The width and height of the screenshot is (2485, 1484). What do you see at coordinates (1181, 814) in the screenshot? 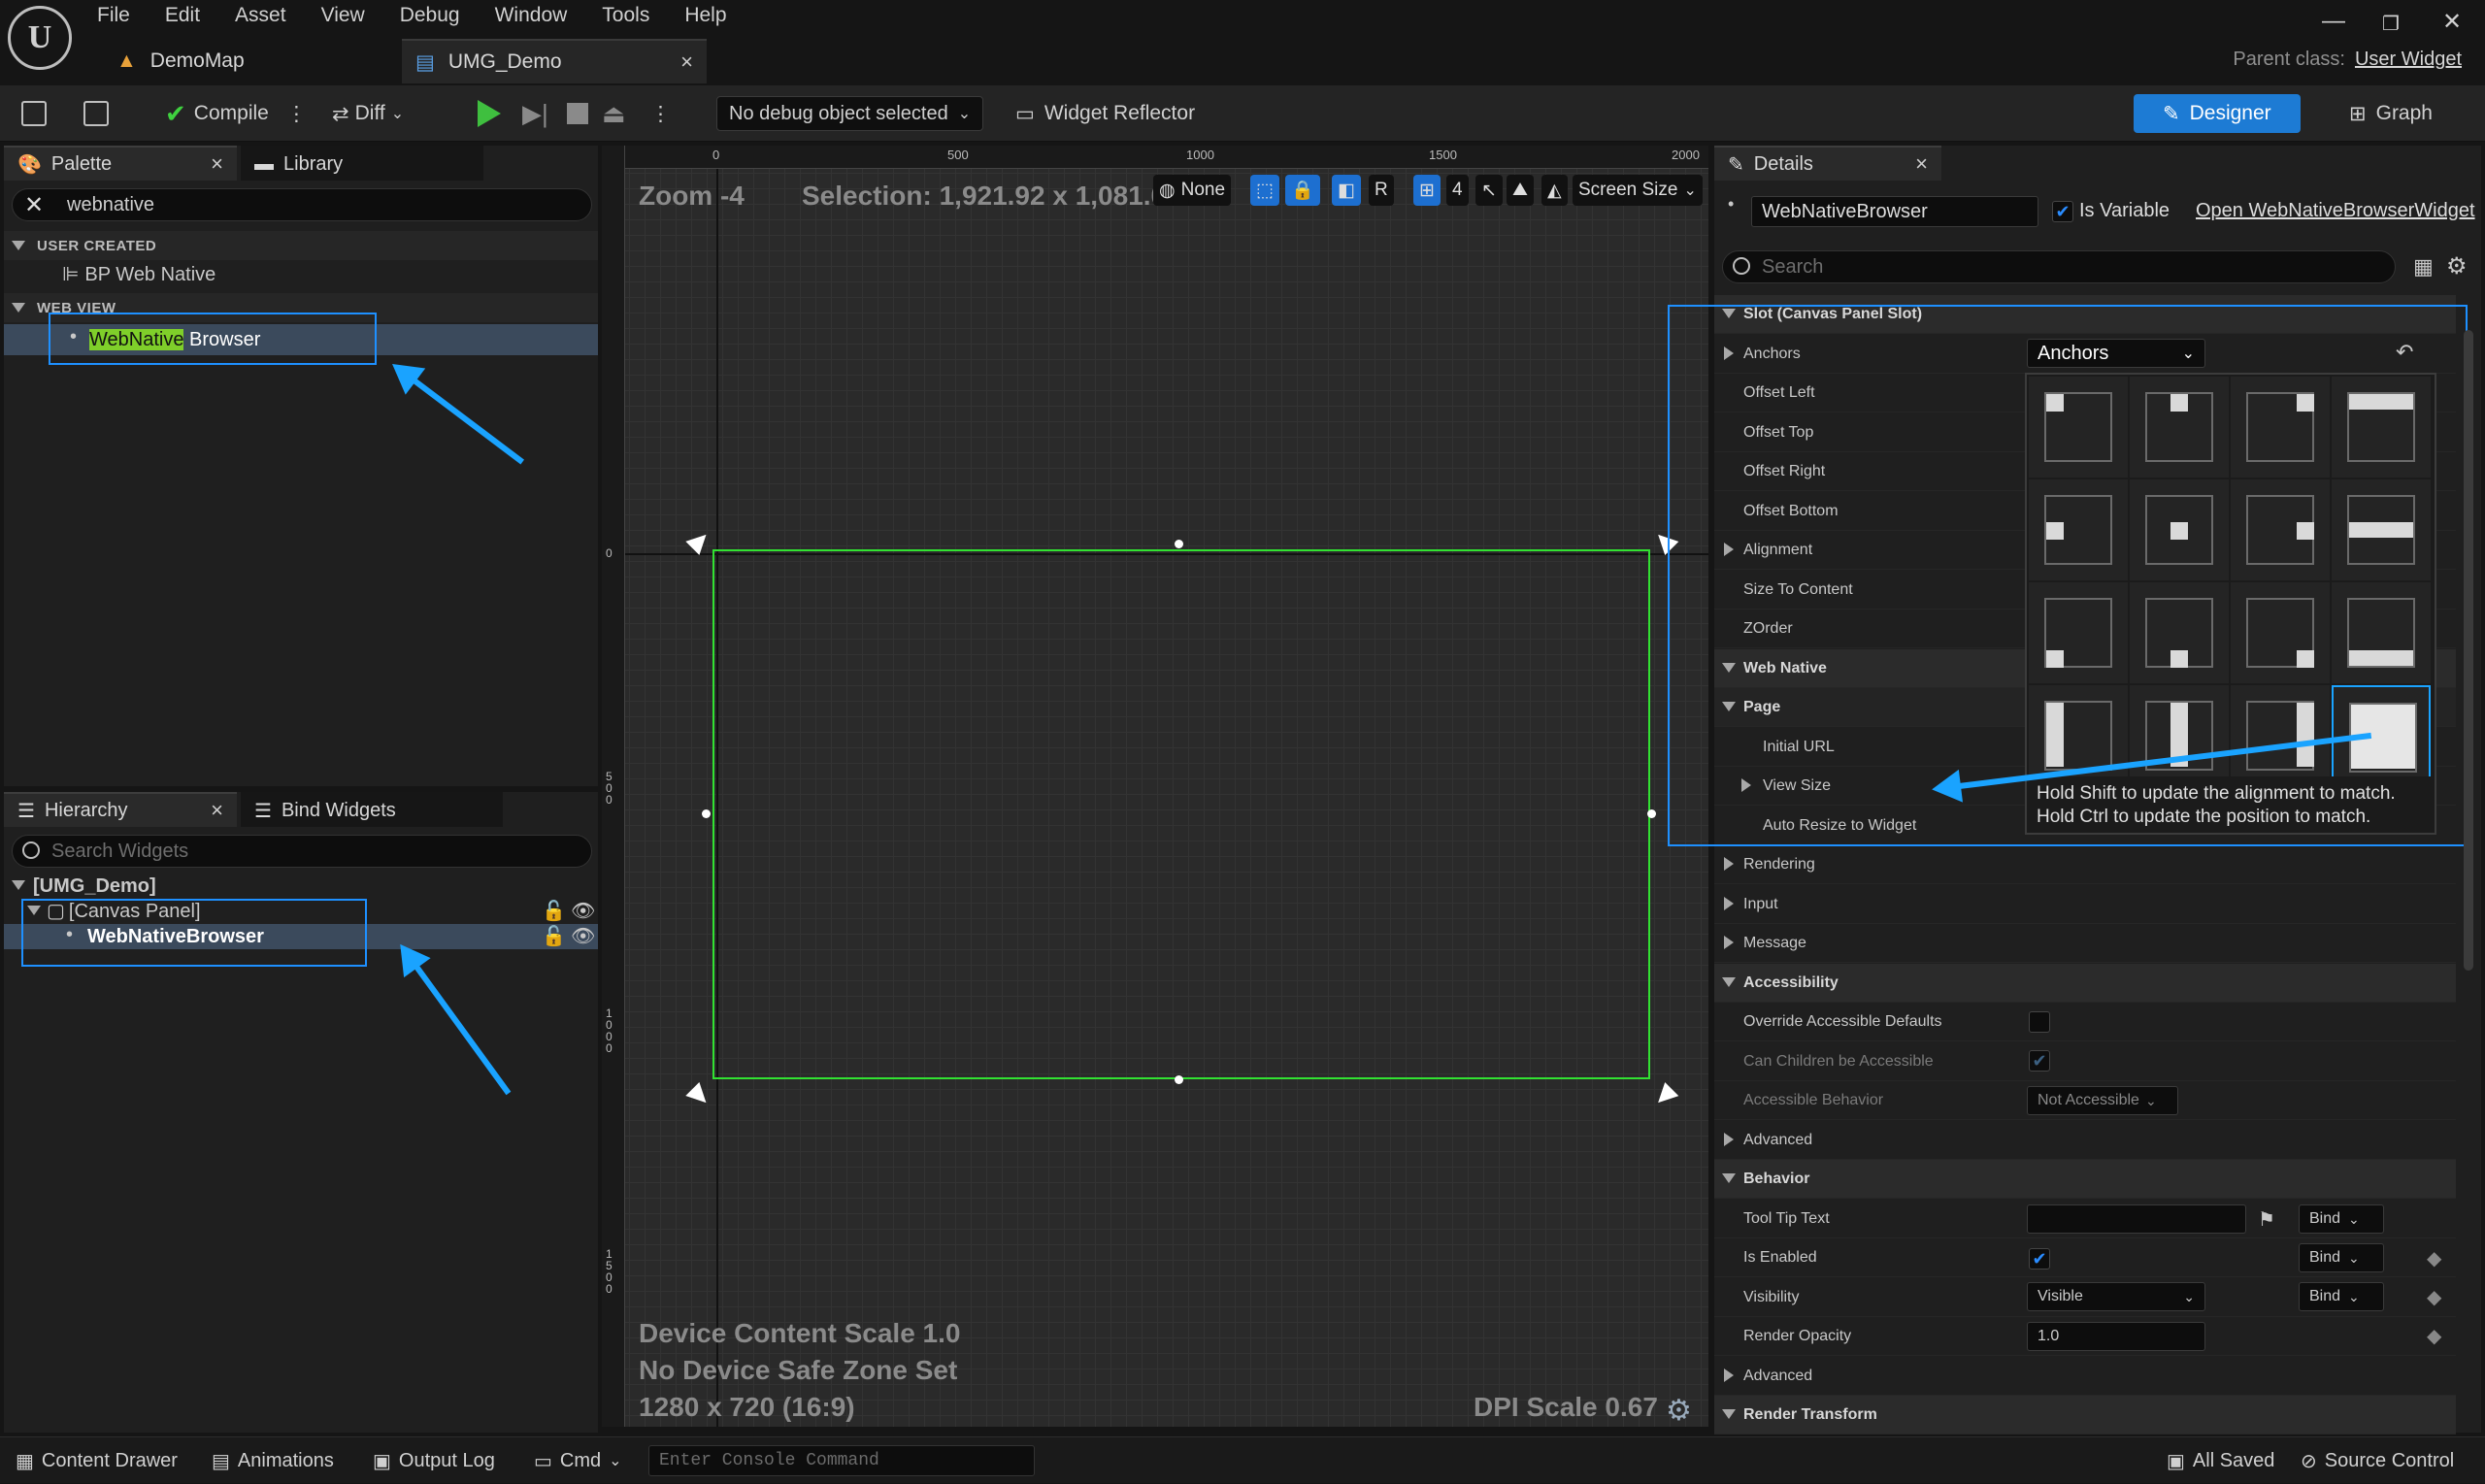
I see `webnativebrowser-widget-bounds` at bounding box center [1181, 814].